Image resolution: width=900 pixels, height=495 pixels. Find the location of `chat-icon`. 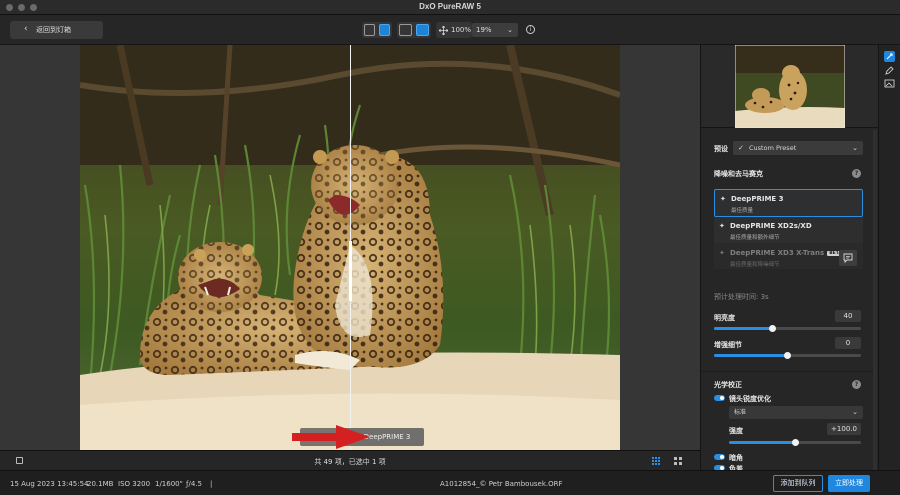

chat-icon is located at coordinates (848, 258).